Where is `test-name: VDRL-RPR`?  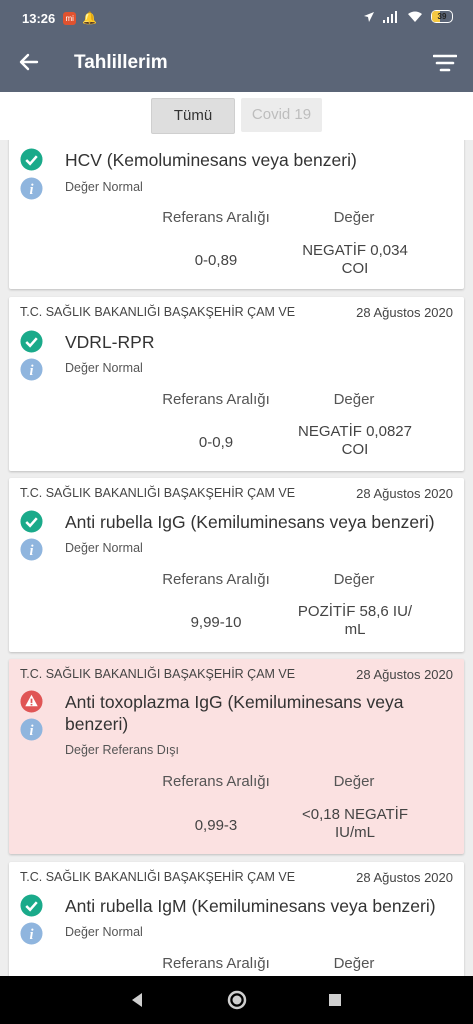 test-name: VDRL-RPR is located at coordinates (110, 342).